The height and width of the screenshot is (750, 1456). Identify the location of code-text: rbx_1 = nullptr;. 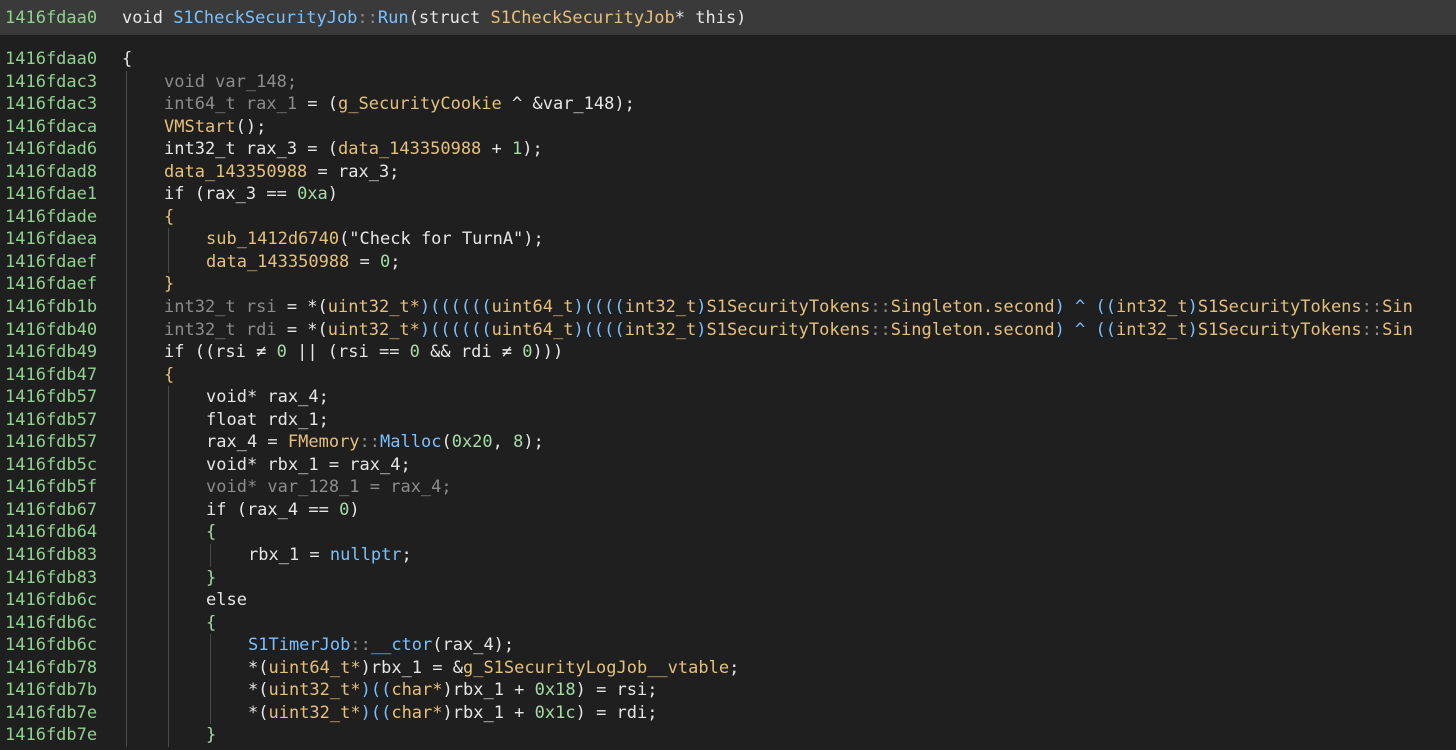
(330, 555).